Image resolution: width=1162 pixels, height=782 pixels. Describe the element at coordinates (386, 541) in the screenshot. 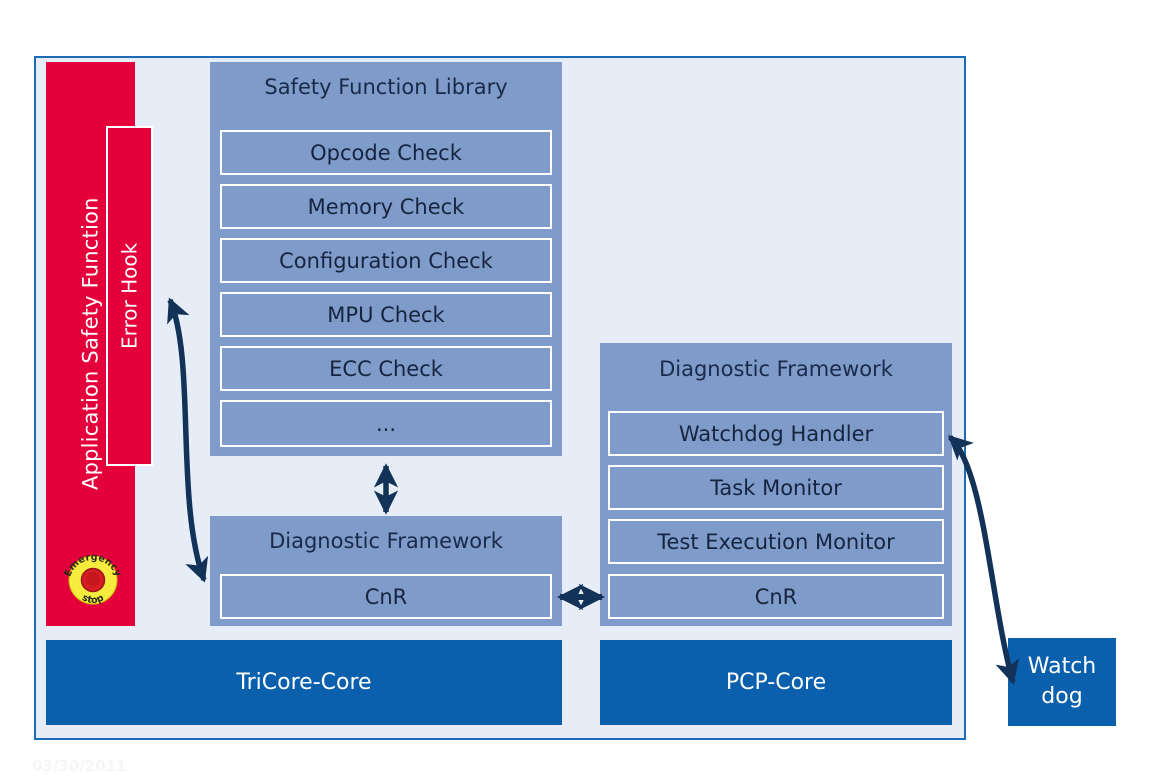

I see `diagnostic-framework-tricore-title: Diagnostic Framework` at that location.